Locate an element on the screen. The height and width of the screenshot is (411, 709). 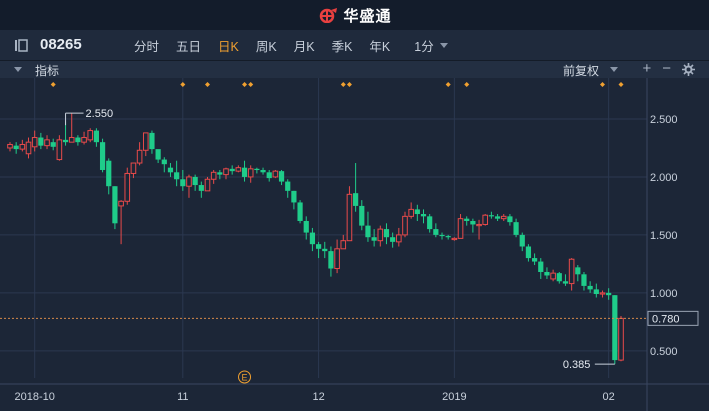
stock-code: 08265 is located at coordinates (61, 44).